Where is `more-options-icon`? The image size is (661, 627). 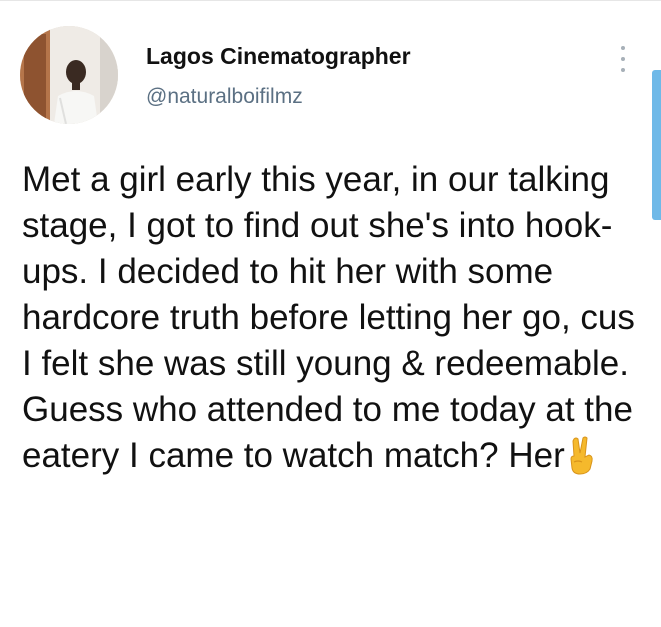 more-options-icon is located at coordinates (623, 59).